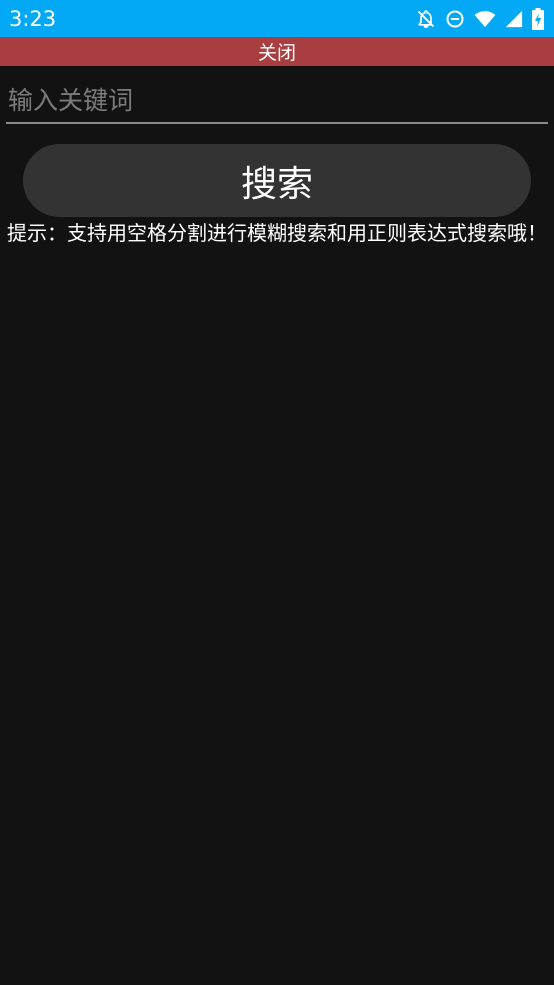  Describe the element at coordinates (426, 19) in the screenshot. I see `notifications-off-icon` at that location.